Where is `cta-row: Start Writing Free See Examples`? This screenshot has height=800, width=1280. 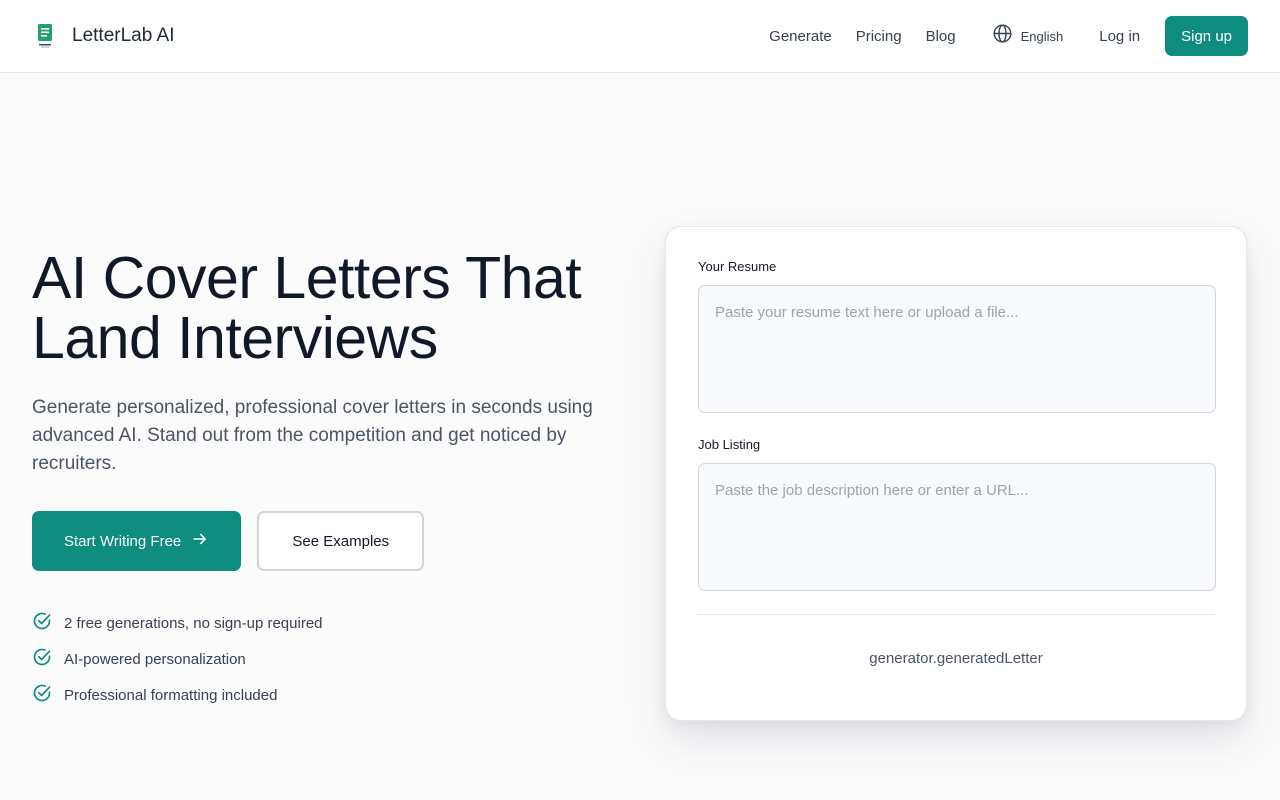 cta-row: Start Writing Free See Examples is located at coordinates (332, 541).